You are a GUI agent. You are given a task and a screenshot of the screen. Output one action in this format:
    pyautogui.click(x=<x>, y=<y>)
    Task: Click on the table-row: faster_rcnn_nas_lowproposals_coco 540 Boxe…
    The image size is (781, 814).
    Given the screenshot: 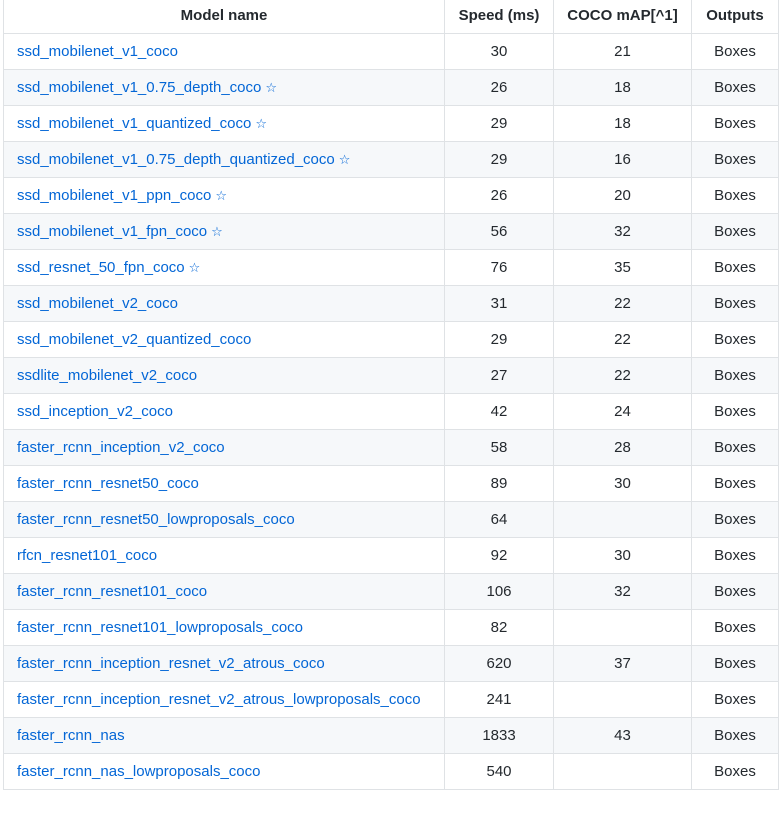 What is the action you would take?
    pyautogui.click(x=391, y=771)
    